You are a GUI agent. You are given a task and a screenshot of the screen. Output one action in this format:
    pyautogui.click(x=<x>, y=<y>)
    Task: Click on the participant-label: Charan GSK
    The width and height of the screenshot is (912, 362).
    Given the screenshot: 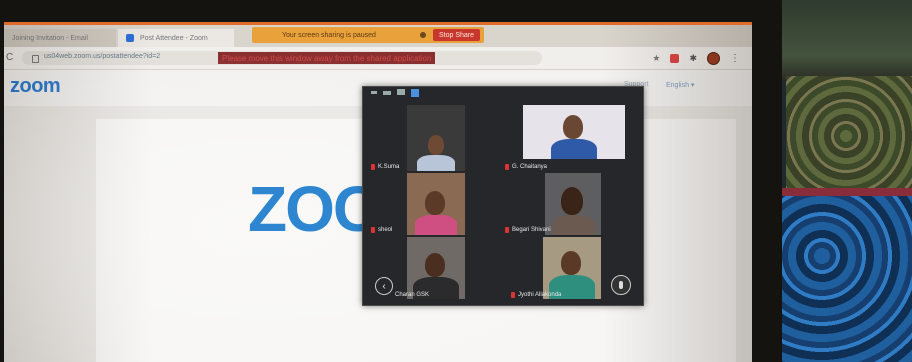 What is the action you would take?
    pyautogui.click(x=412, y=295)
    